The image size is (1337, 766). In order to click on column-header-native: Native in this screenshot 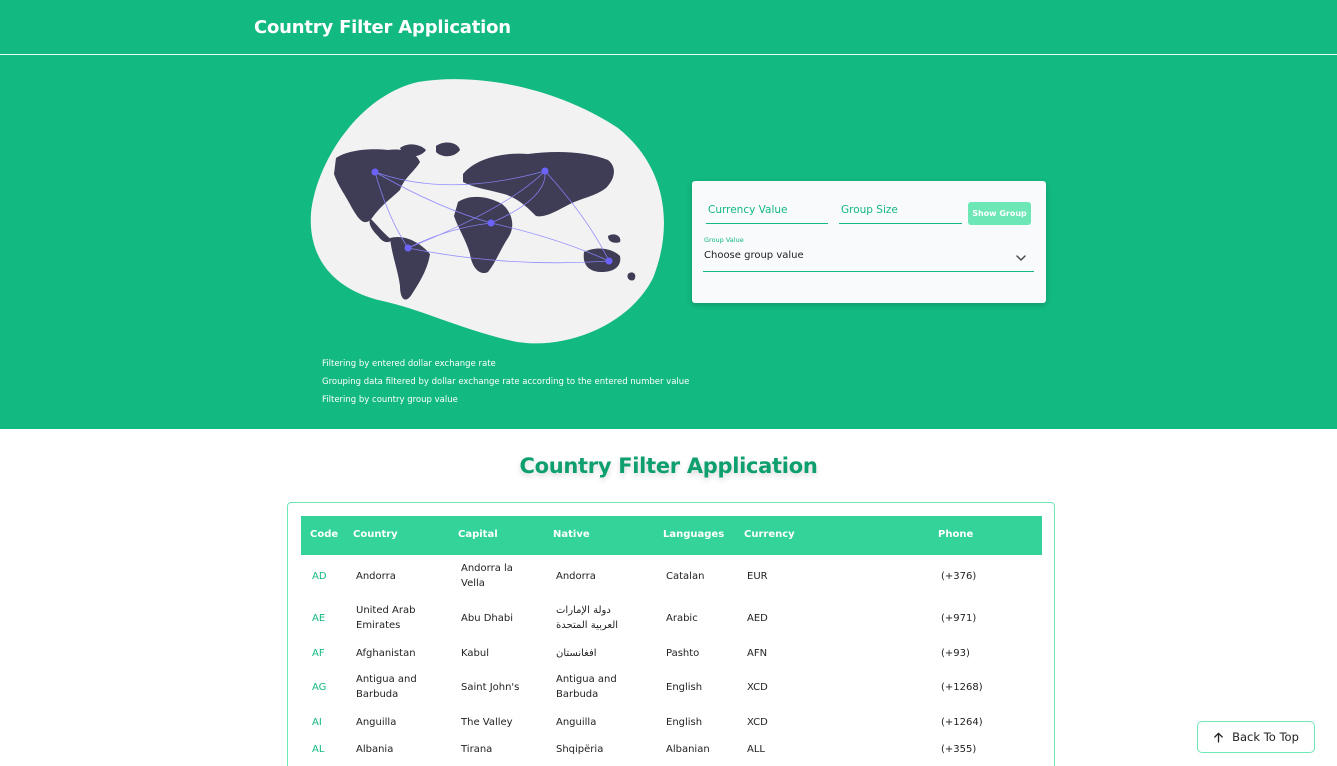, I will do `click(571, 534)`.